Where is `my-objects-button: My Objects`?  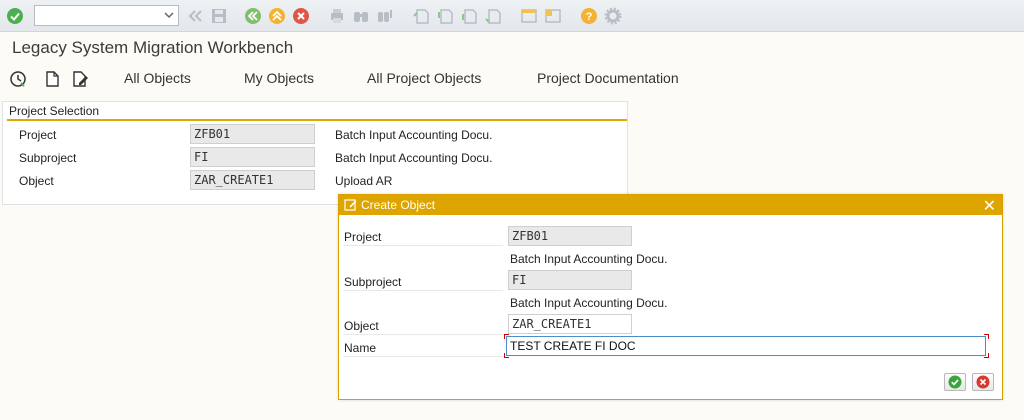 my-objects-button: My Objects is located at coordinates (279, 78).